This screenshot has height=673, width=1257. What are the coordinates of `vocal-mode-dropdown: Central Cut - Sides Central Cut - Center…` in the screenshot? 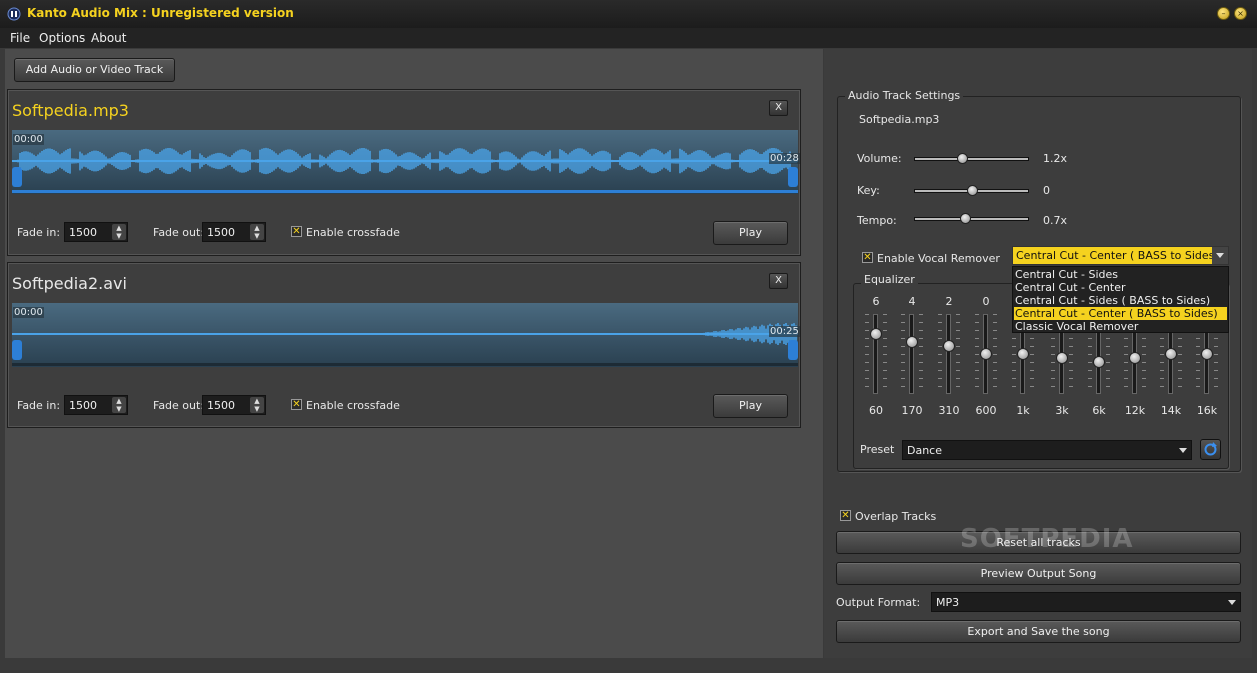 It's located at (1120, 299).